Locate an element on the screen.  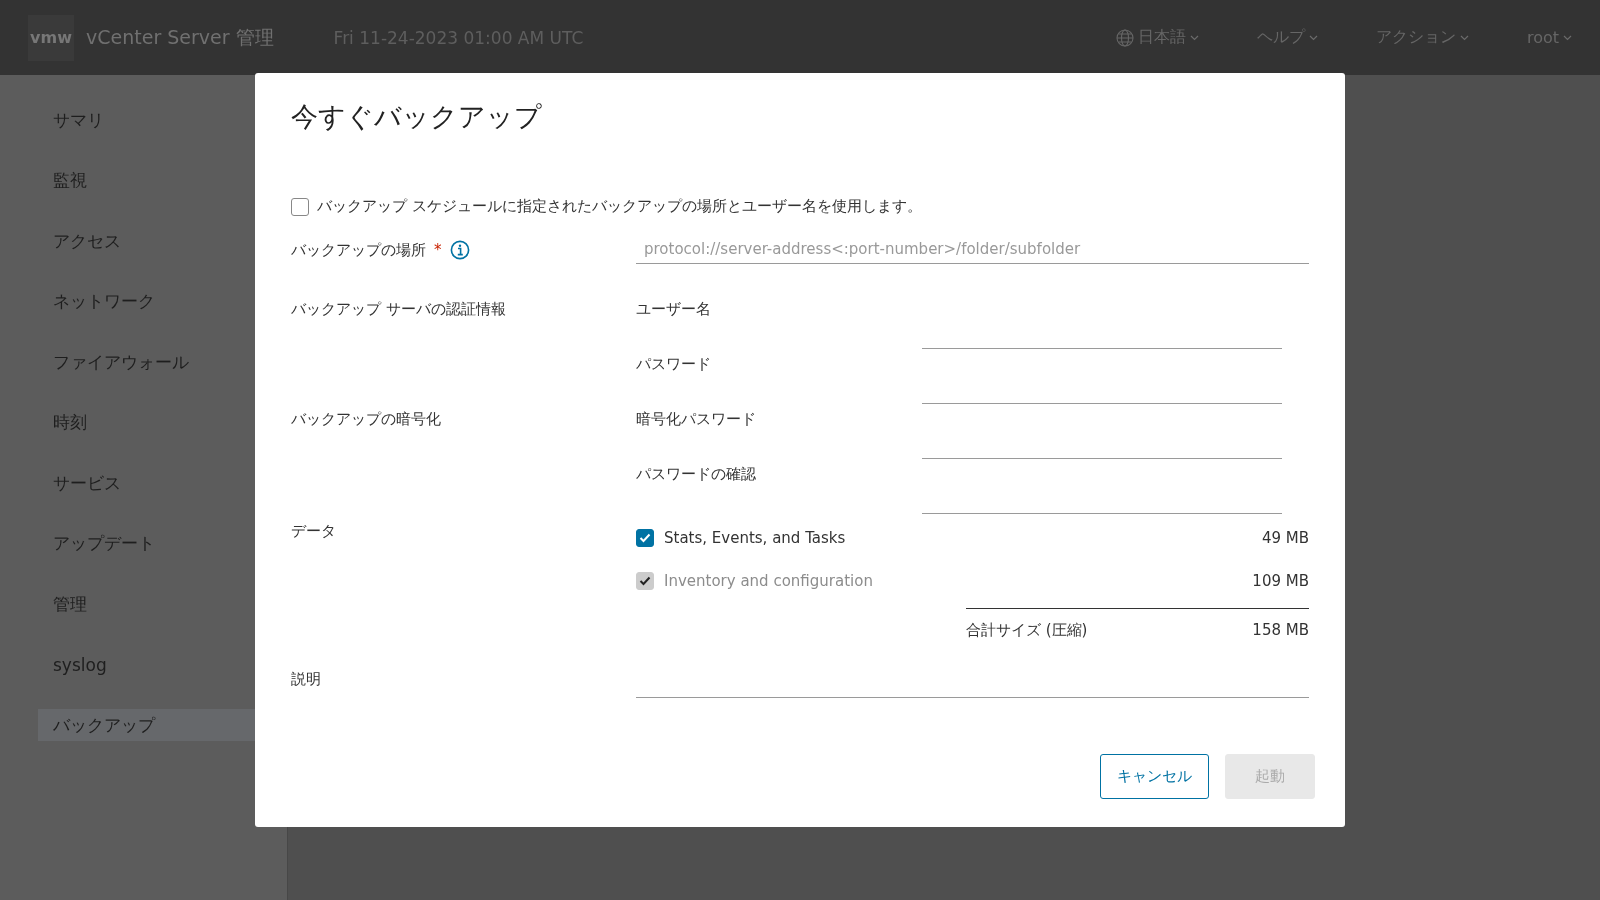
checkbox-label: Inventory and configuration is located at coordinates (768, 580).